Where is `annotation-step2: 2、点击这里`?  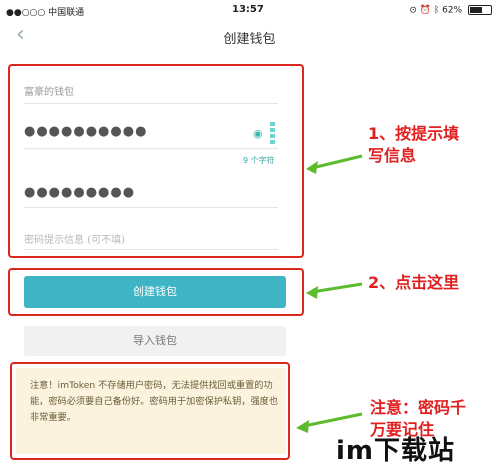 annotation-step2: 2、点击这里 is located at coordinates (414, 282).